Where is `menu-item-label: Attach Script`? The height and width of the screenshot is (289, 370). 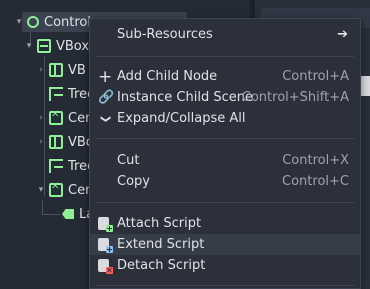
menu-item-label: Attach Script is located at coordinates (159, 223).